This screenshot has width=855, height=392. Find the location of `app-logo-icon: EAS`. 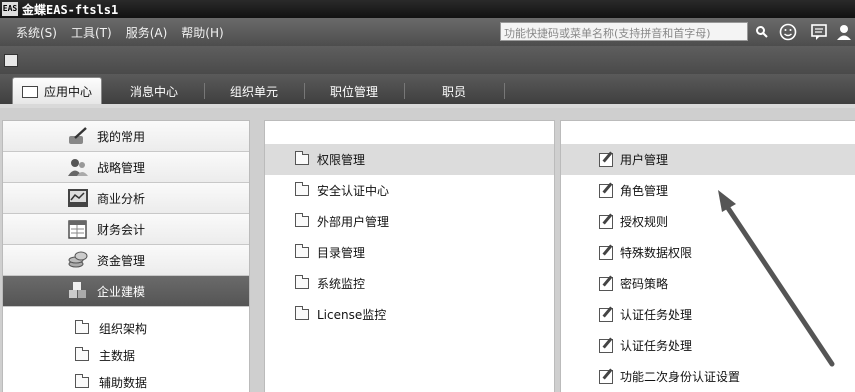

app-logo-icon: EAS is located at coordinates (10, 9).